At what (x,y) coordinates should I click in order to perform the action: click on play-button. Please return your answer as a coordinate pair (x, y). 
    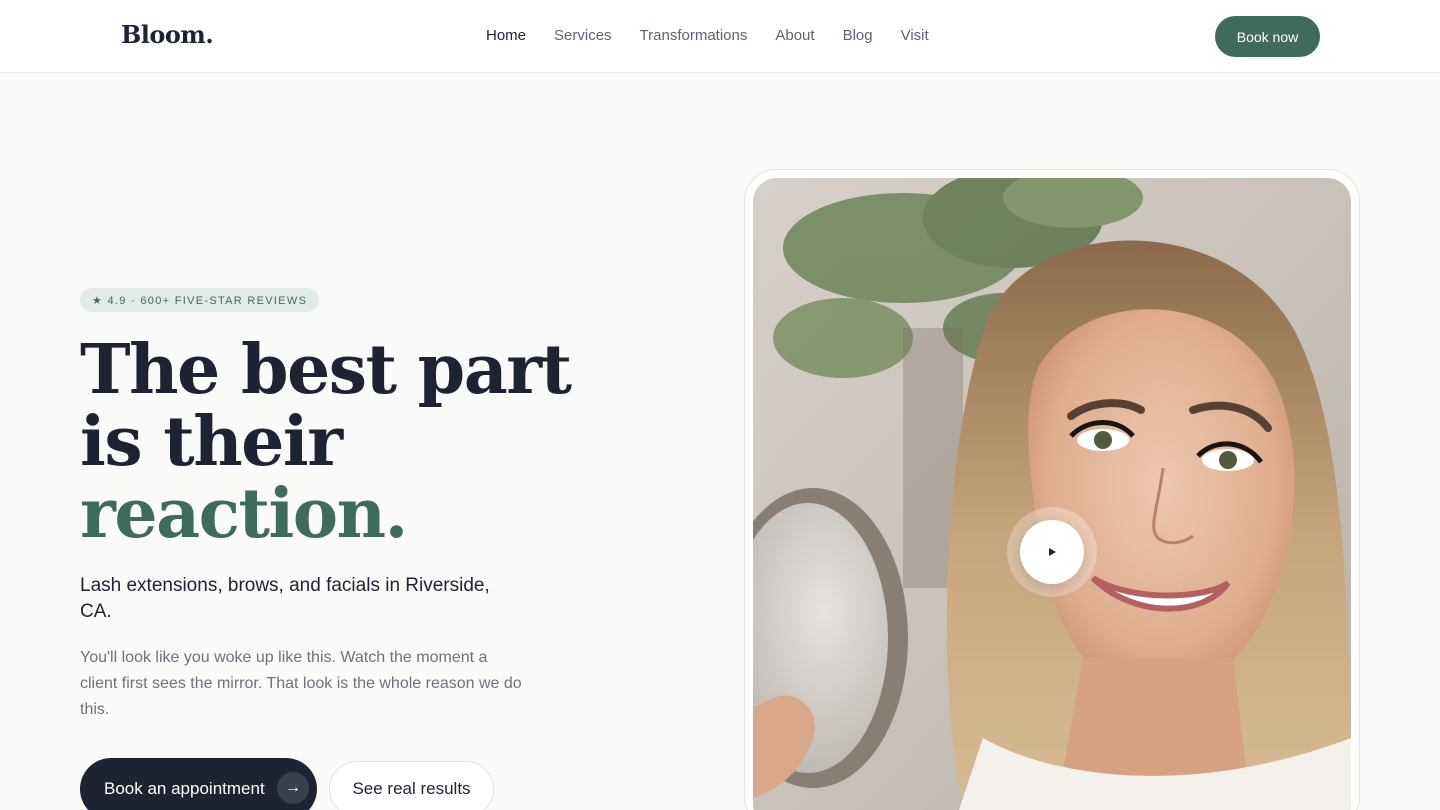
    Looking at the image, I should click on (1052, 552).